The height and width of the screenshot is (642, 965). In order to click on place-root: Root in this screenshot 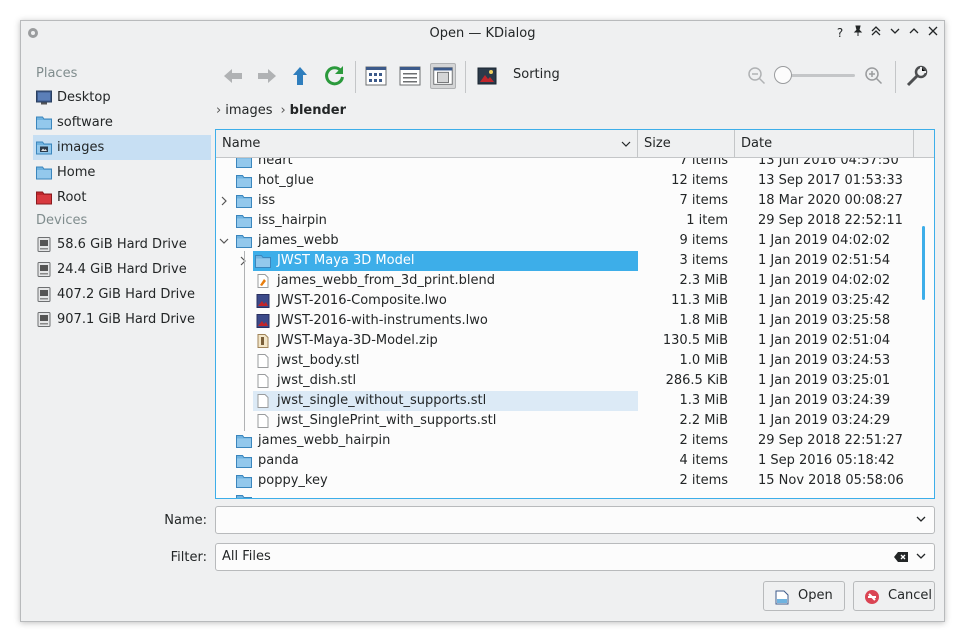, I will do `click(122, 197)`.